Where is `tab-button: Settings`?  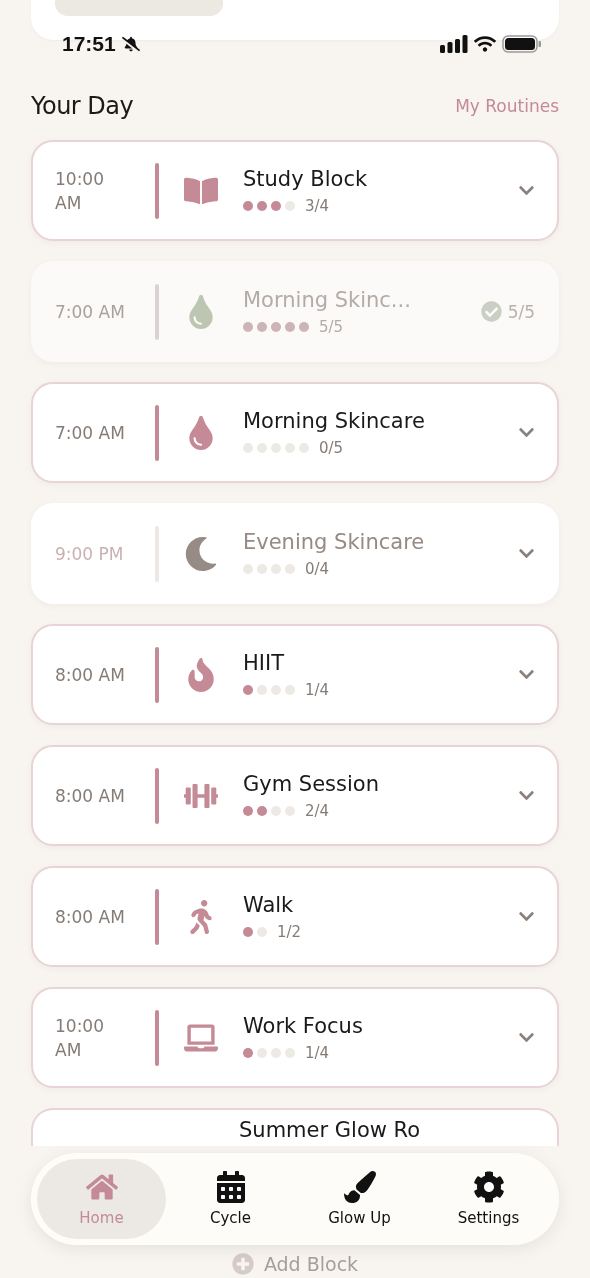 tab-button: Settings is located at coordinates (488, 1199).